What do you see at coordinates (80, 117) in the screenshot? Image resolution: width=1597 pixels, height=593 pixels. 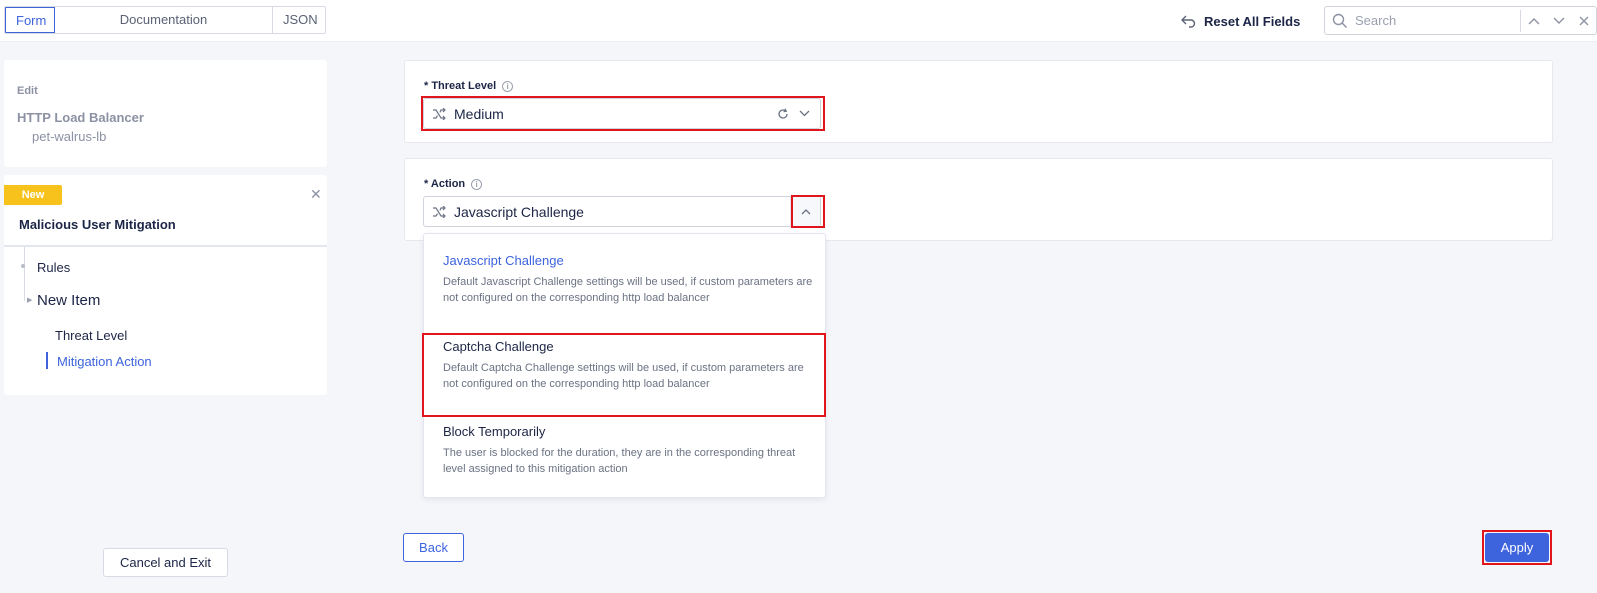 I see `object-type: HTTP Load Balancer` at bounding box center [80, 117].